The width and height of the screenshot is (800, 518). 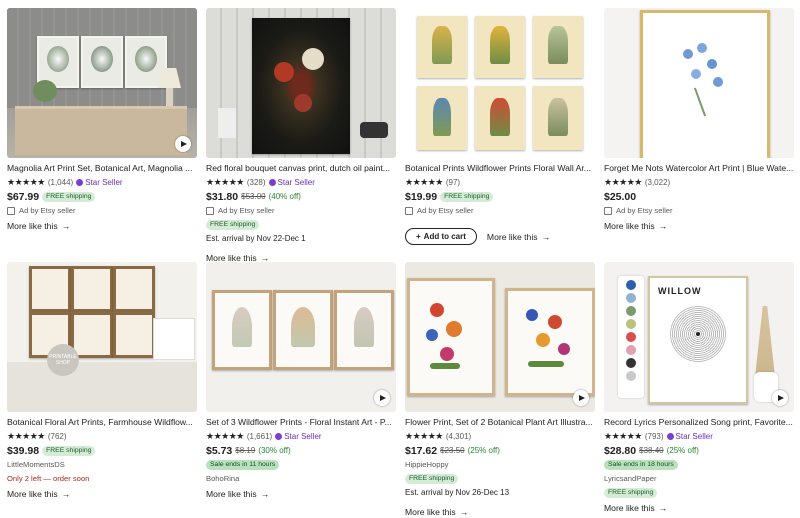 I want to click on review-count: (328), so click(x=256, y=182).